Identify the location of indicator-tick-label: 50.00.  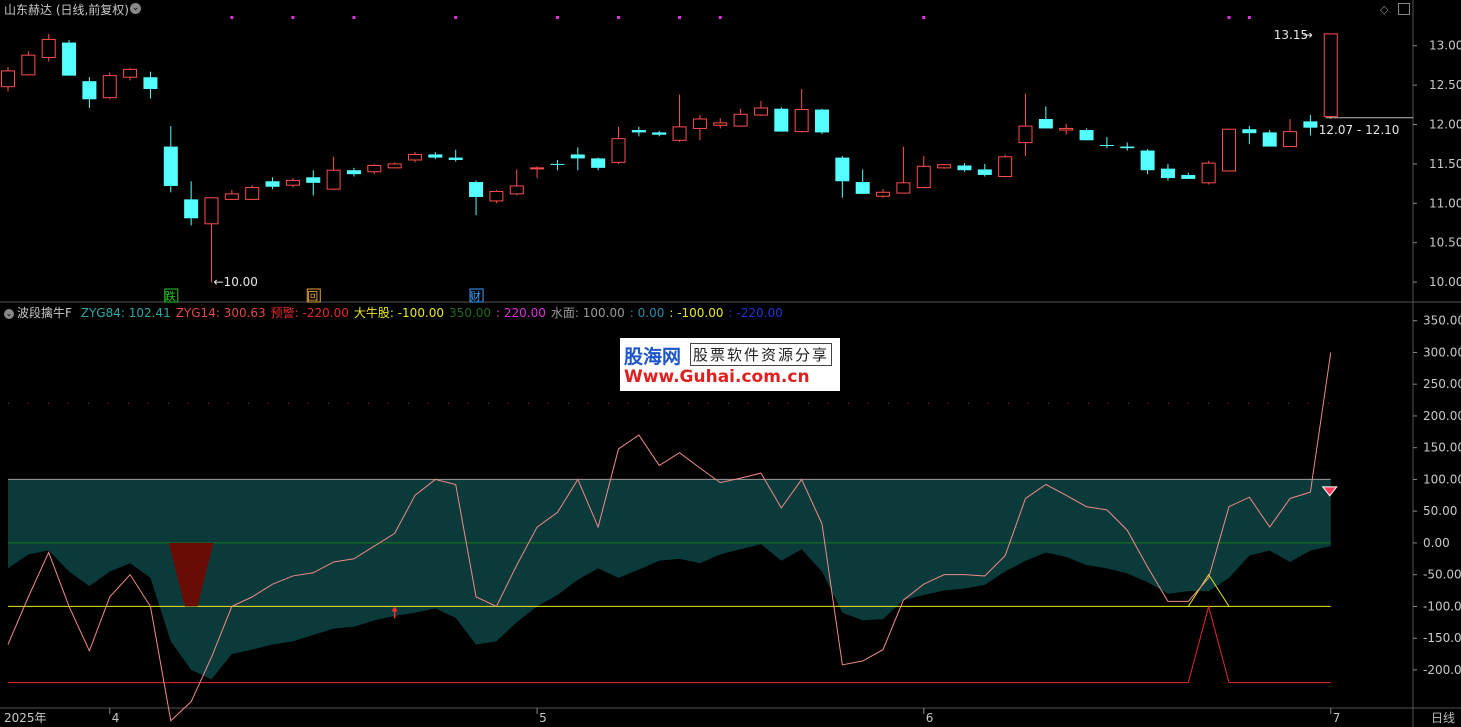
(1440, 511).